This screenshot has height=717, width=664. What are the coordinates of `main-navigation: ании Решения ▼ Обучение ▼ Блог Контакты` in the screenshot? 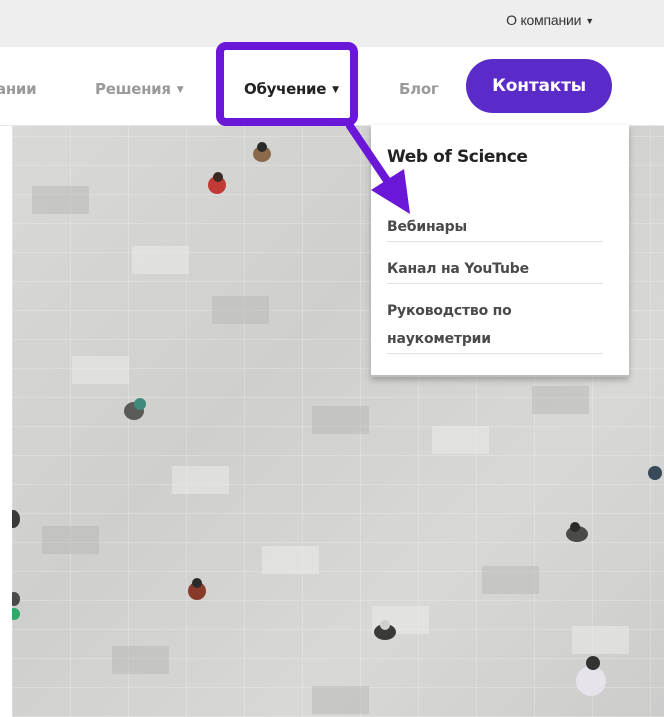 It's located at (332, 86).